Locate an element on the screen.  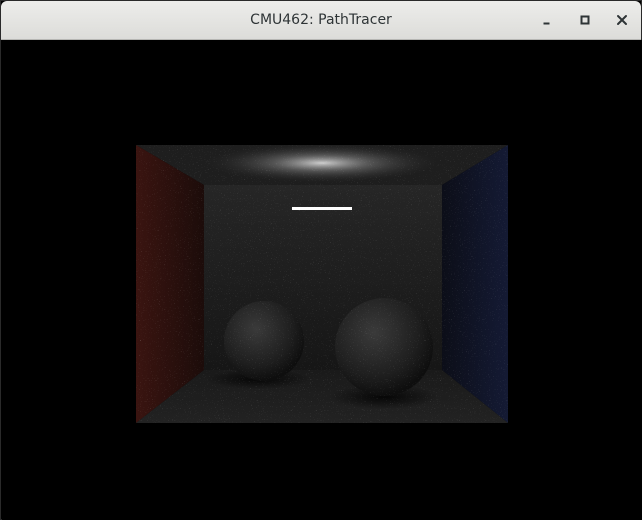
maximize-icon is located at coordinates (585, 20).